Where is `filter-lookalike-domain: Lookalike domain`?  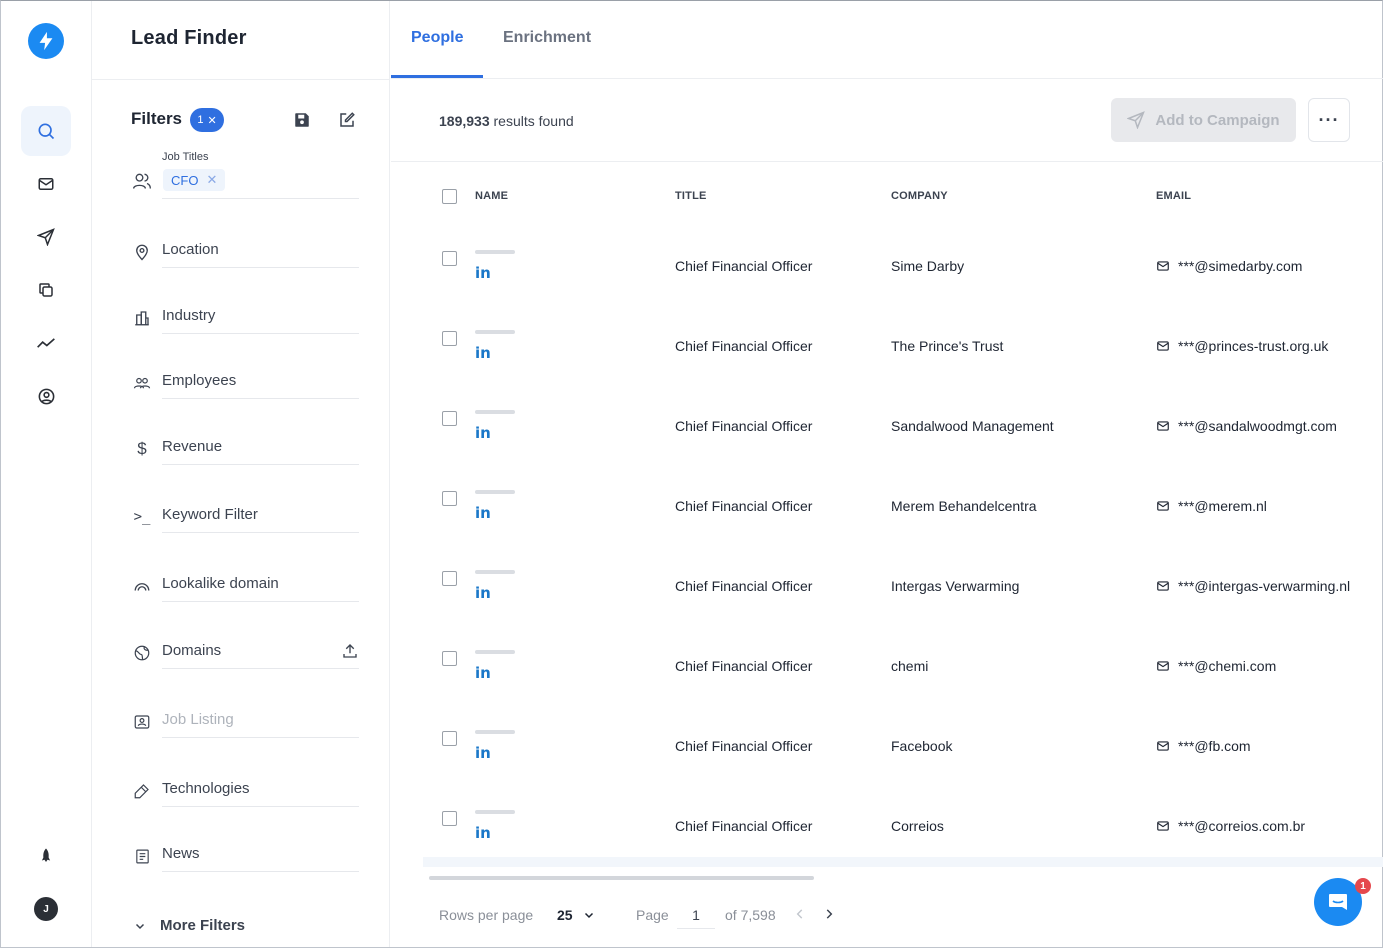 filter-lookalike-domain: Lookalike domain is located at coordinates (245, 586).